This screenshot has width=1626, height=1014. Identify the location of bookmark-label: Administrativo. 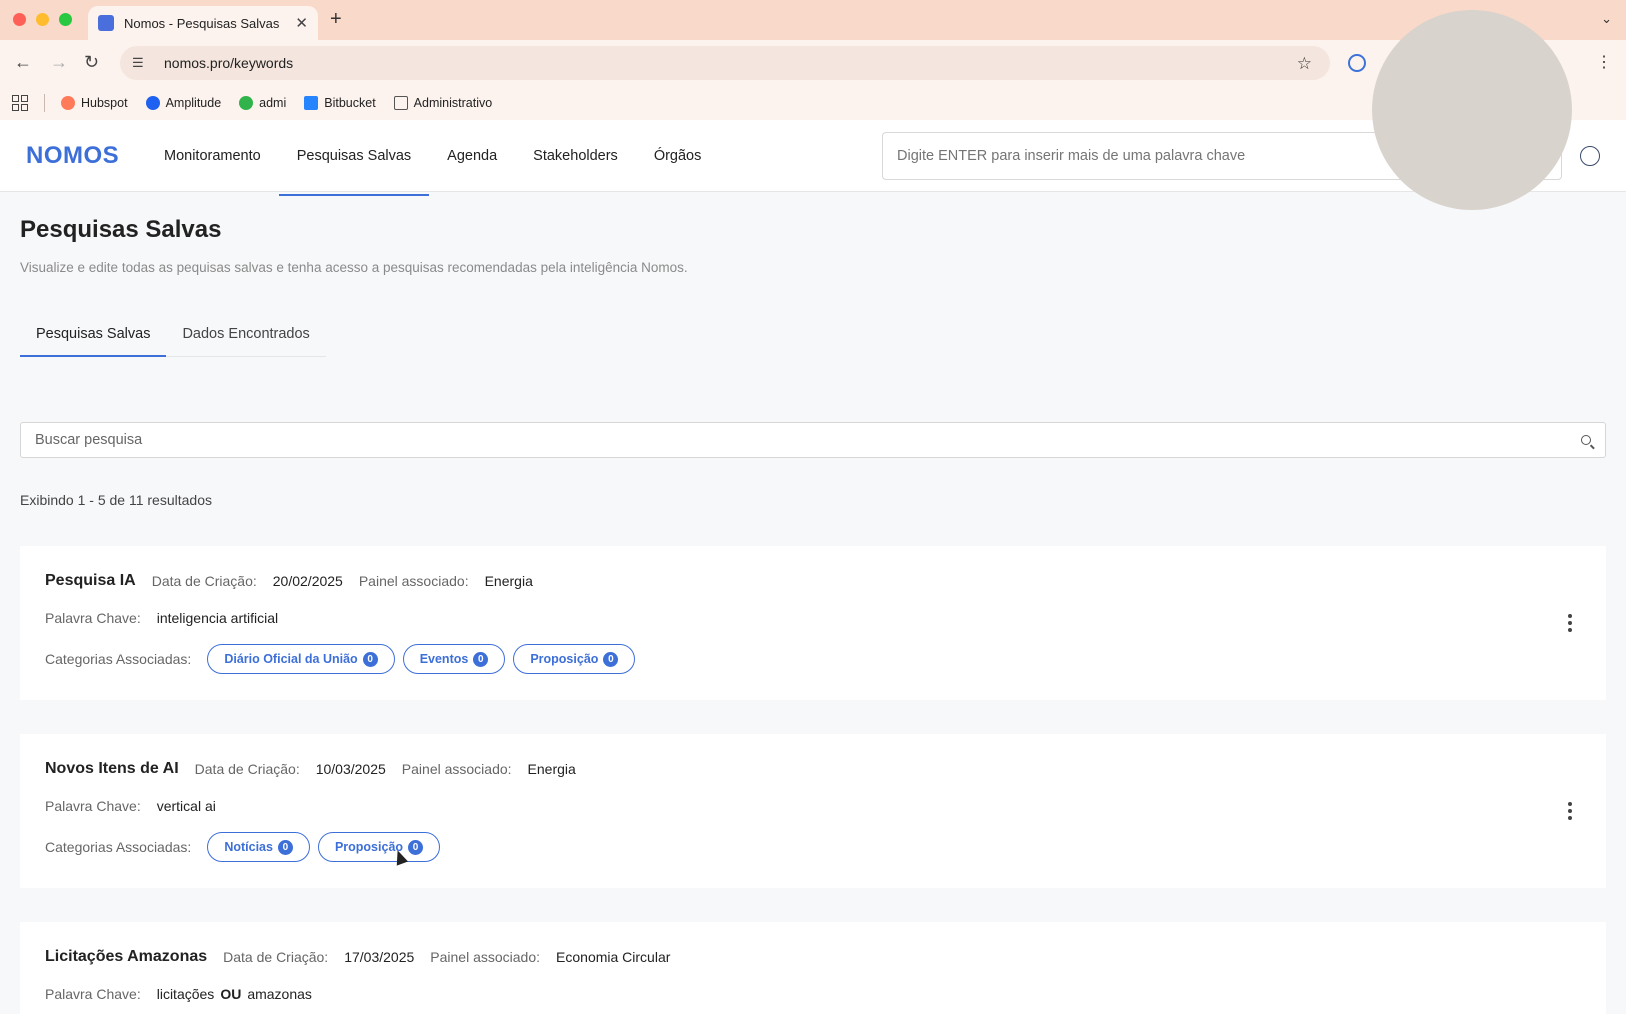
(453, 103).